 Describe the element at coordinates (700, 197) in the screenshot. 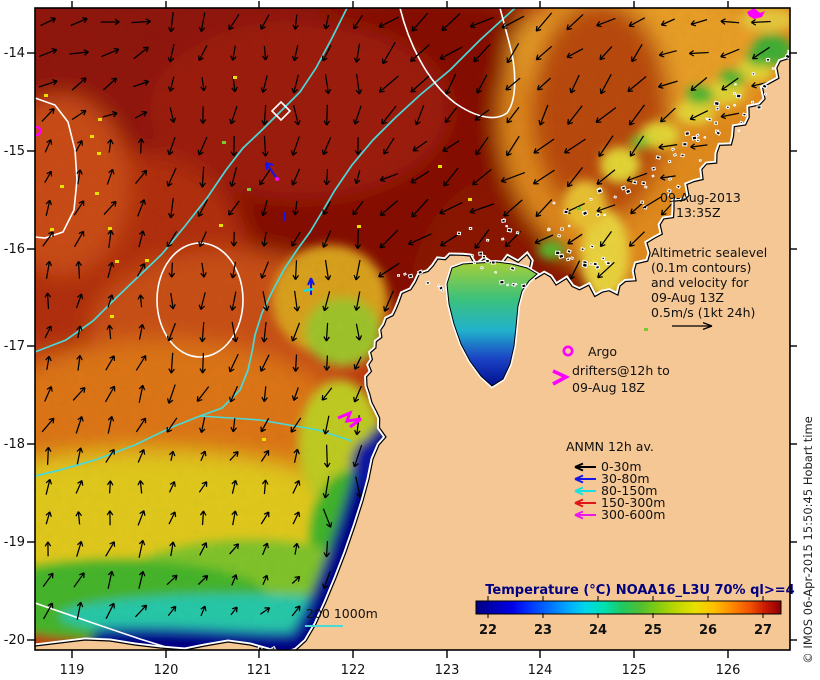

I see `timestamp-date: 09-Aug-2013` at that location.